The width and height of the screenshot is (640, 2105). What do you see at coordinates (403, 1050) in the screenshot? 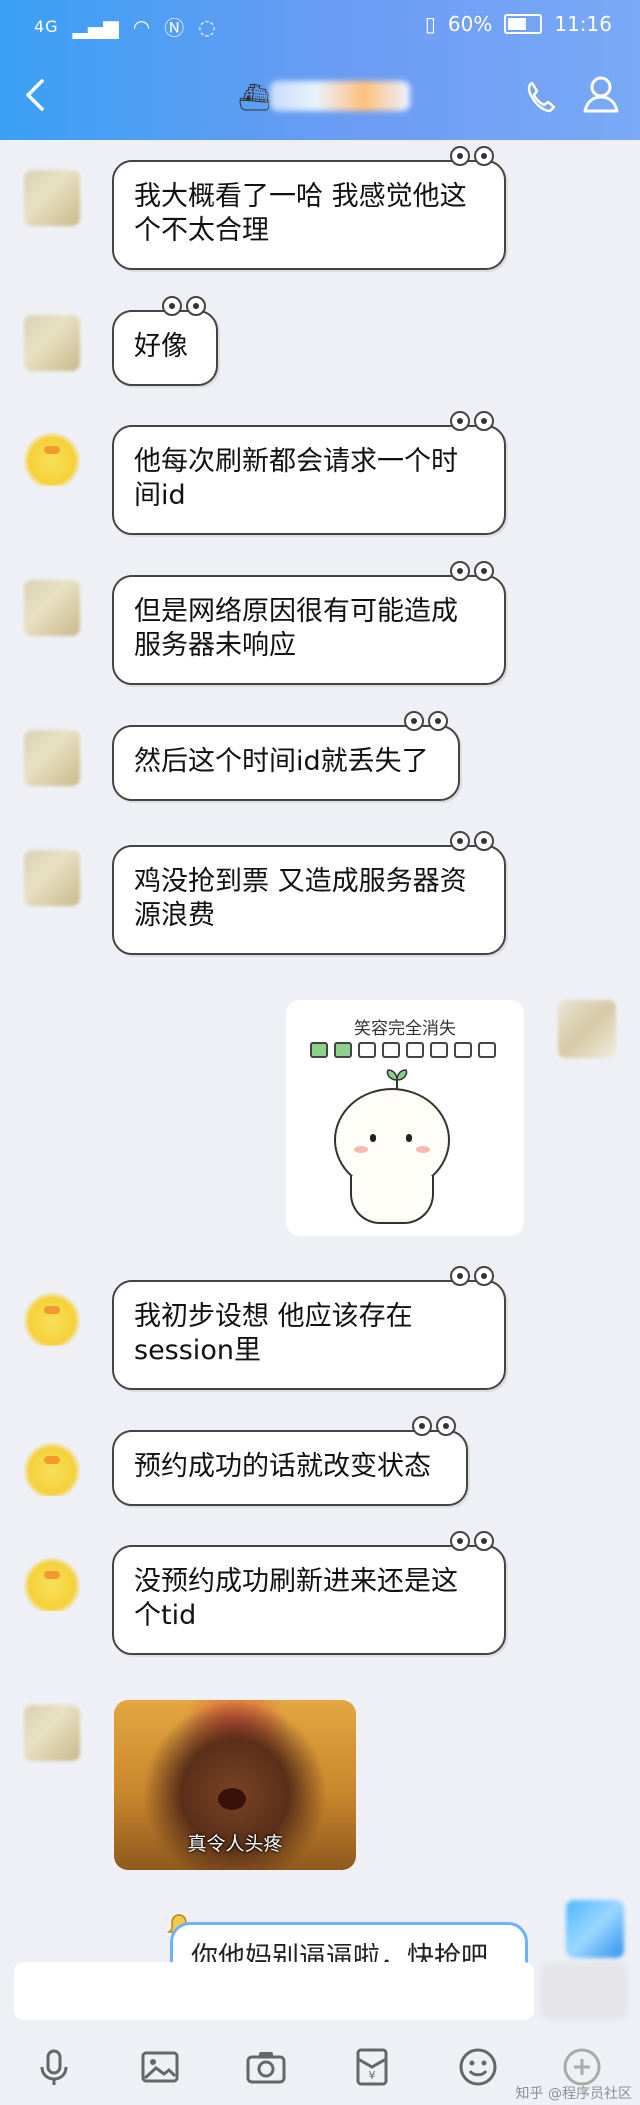
I see `sticker-progress-boxes` at bounding box center [403, 1050].